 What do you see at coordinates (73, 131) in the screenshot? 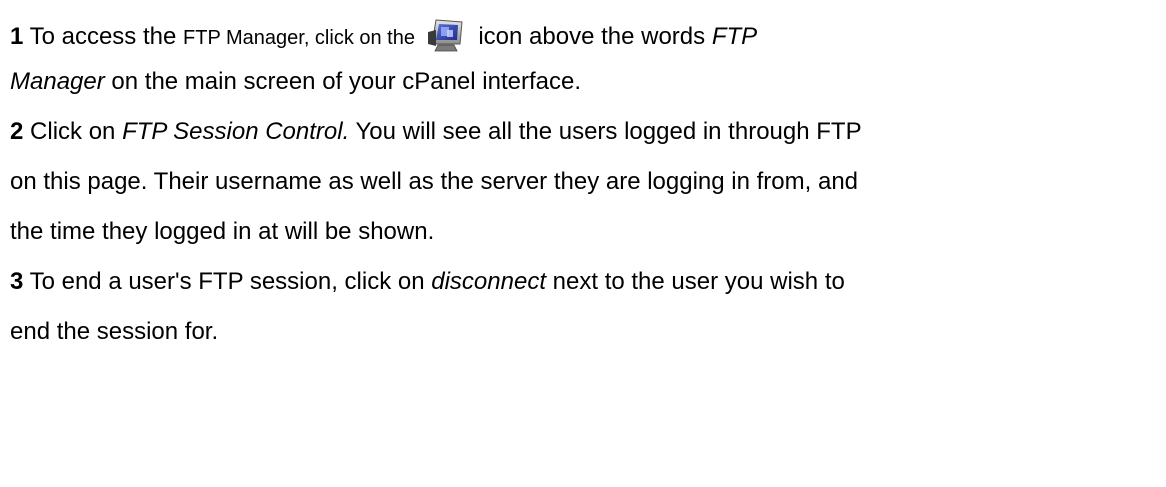
I see `step-text: Click on` at bounding box center [73, 131].